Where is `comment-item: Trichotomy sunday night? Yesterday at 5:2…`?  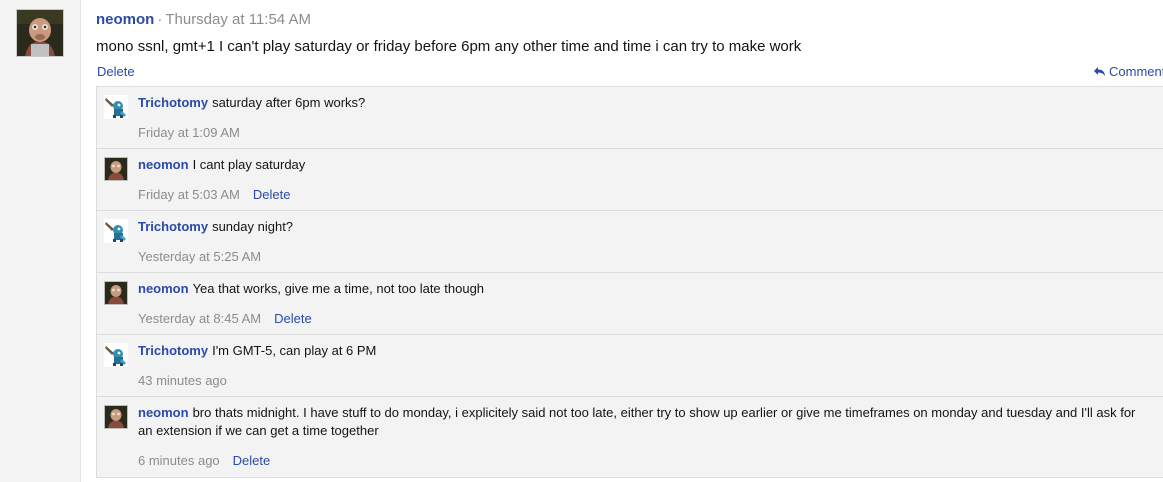
comment-item: Trichotomy sunday night? Yesterday at 5:2… is located at coordinates (630, 242).